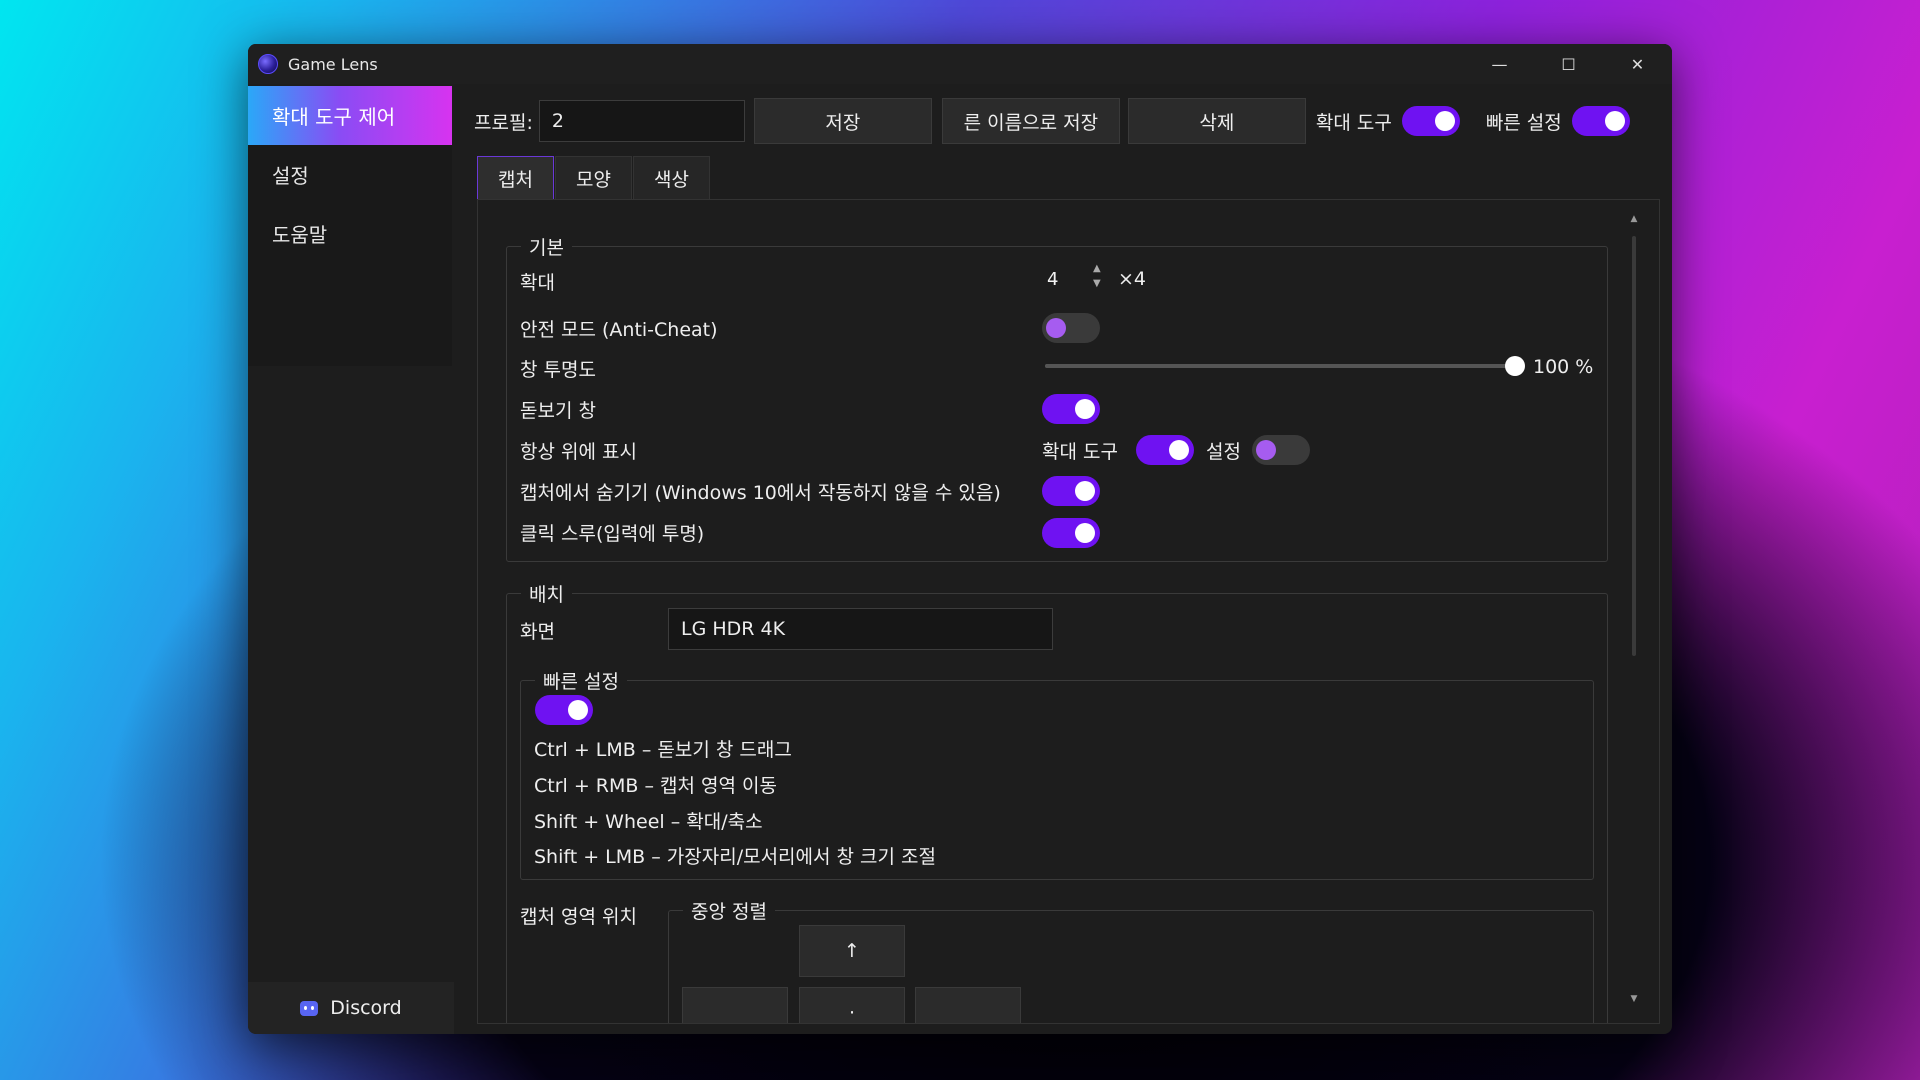 Image resolution: width=1920 pixels, height=1080 pixels. Describe the element at coordinates (1563, 367) in the screenshot. I see `opacity-value: 100 %` at that location.